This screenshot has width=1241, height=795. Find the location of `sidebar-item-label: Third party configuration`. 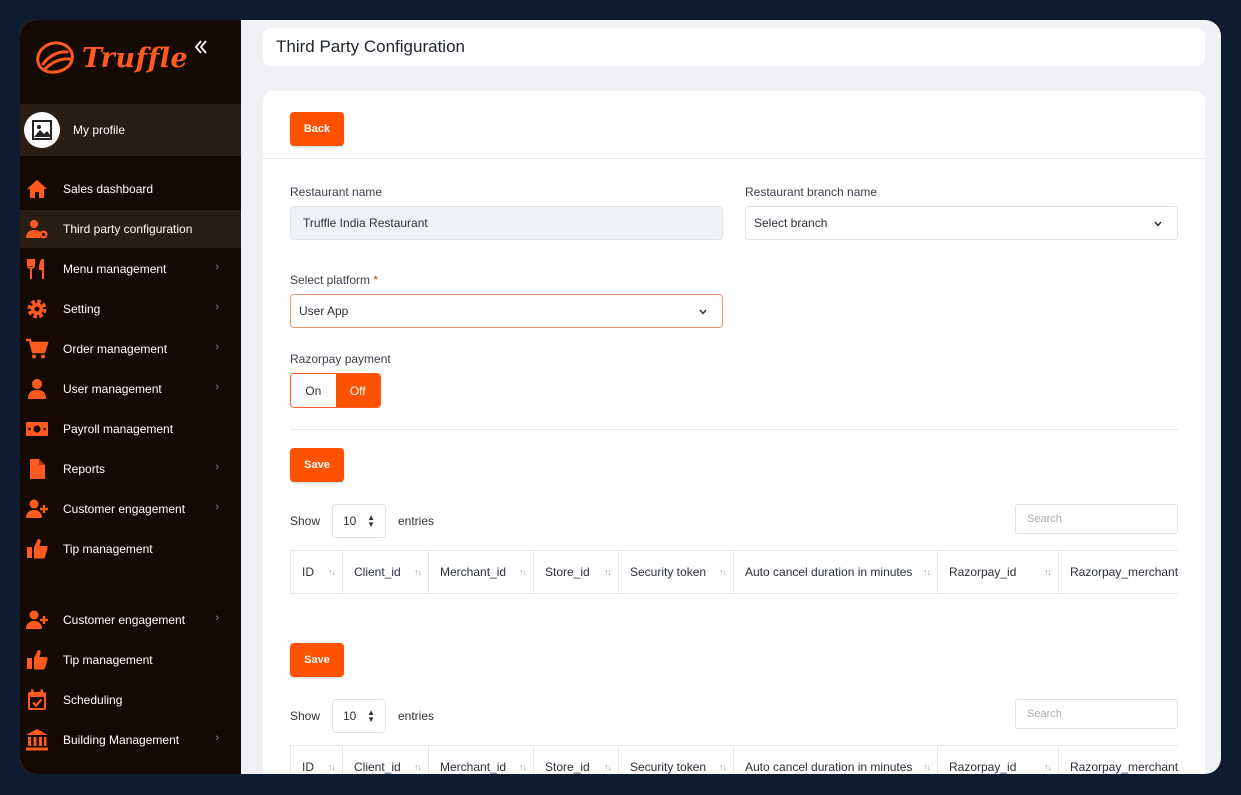

sidebar-item-label: Third party configuration is located at coordinates (128, 229).